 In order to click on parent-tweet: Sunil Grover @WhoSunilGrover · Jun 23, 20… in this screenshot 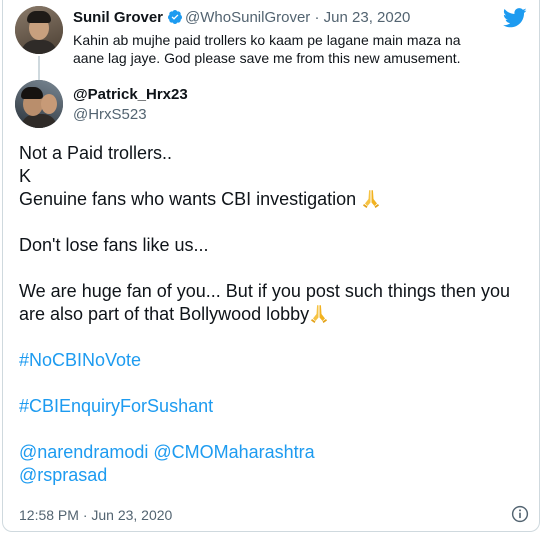, I will do `click(271, 40)`.